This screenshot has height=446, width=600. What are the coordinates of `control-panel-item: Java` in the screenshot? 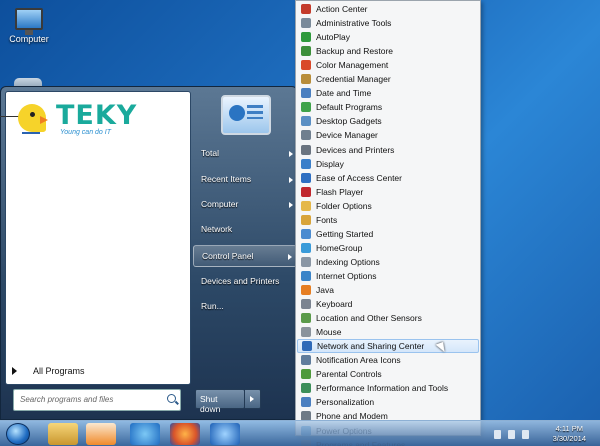 It's located at (388, 290).